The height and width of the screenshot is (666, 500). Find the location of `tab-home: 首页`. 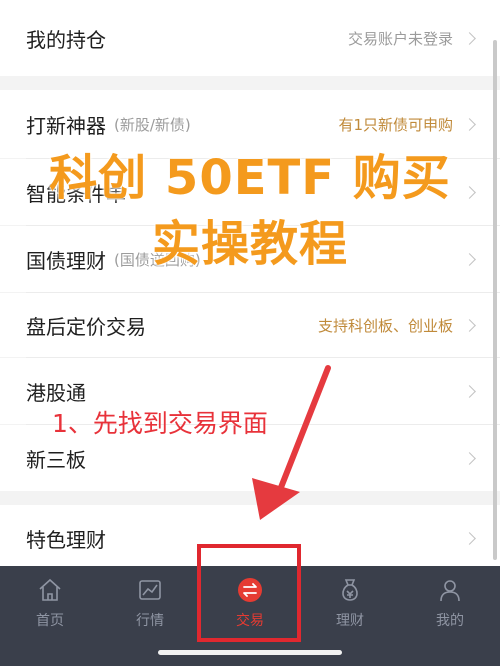

tab-home: 首页 is located at coordinates (50, 616).